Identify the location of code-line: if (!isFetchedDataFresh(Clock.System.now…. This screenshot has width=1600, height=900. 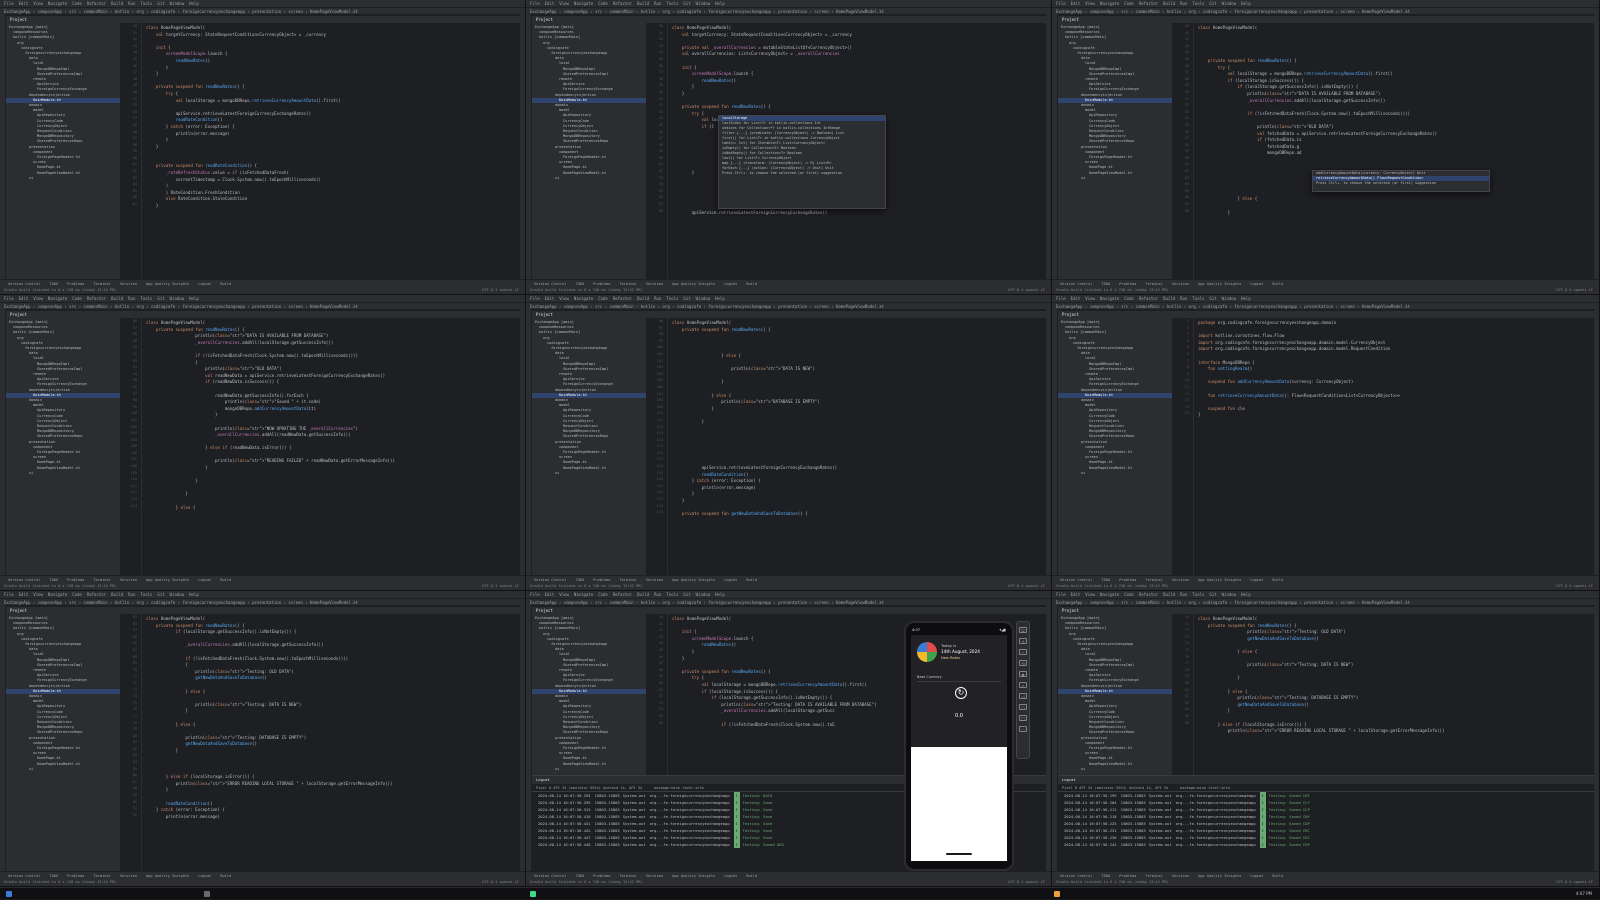
(333, 356).